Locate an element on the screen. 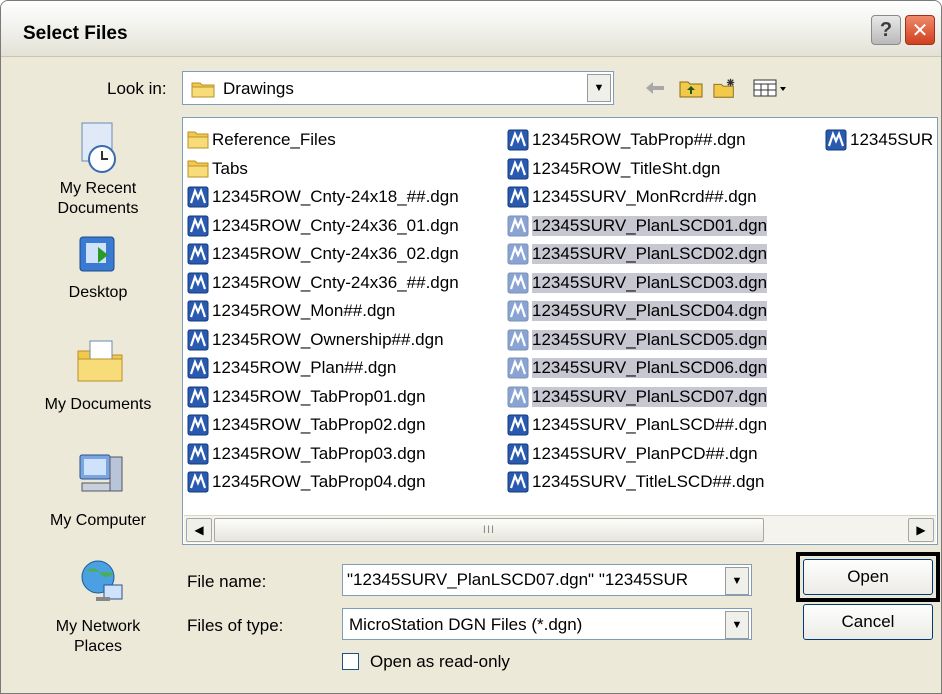 Image resolution: width=942 pixels, height=694 pixels. scroll-thumb: III is located at coordinates (489, 530).